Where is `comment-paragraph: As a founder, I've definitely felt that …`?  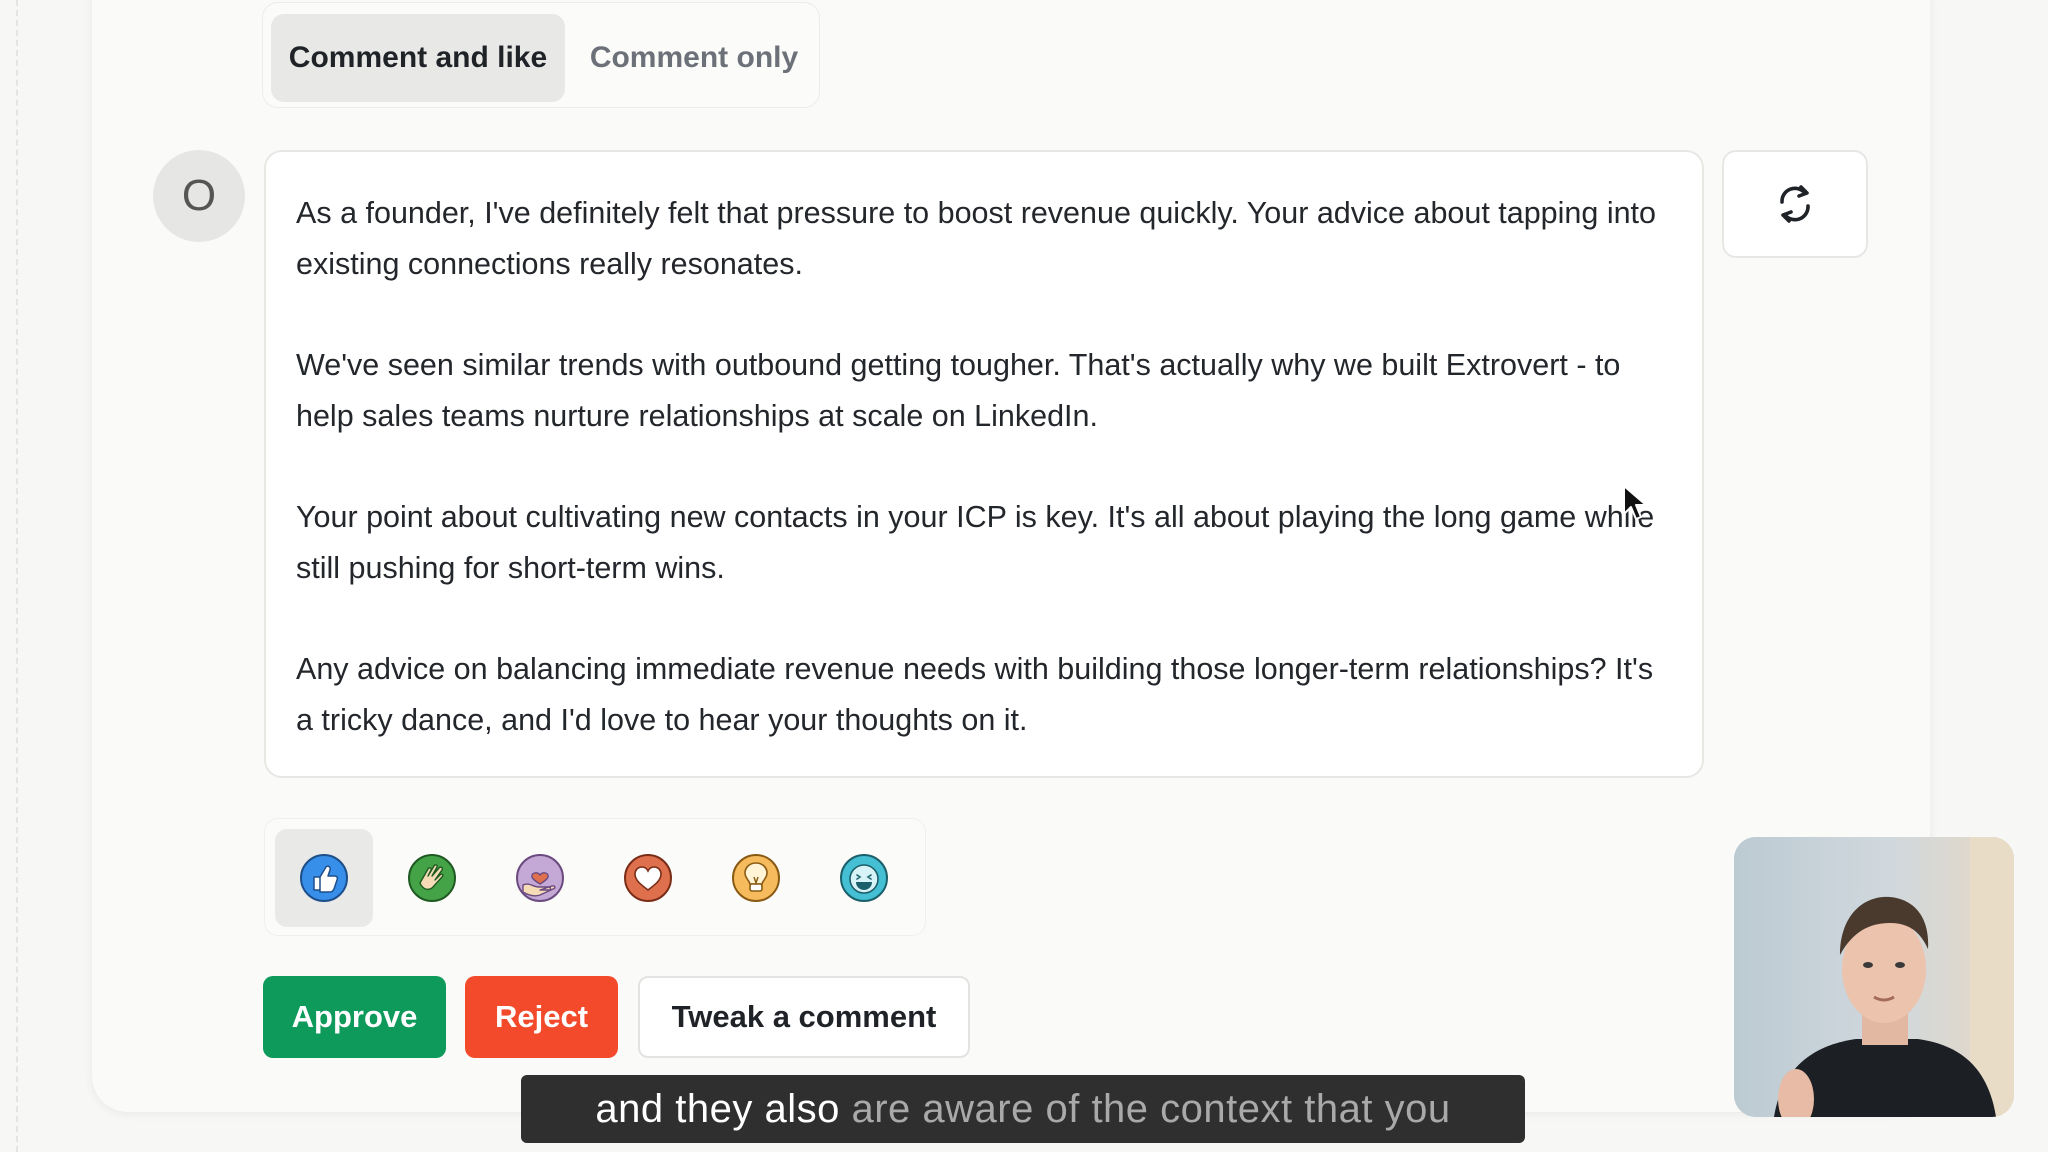 comment-paragraph: As a founder, I've definitely felt that … is located at coordinates (976, 238).